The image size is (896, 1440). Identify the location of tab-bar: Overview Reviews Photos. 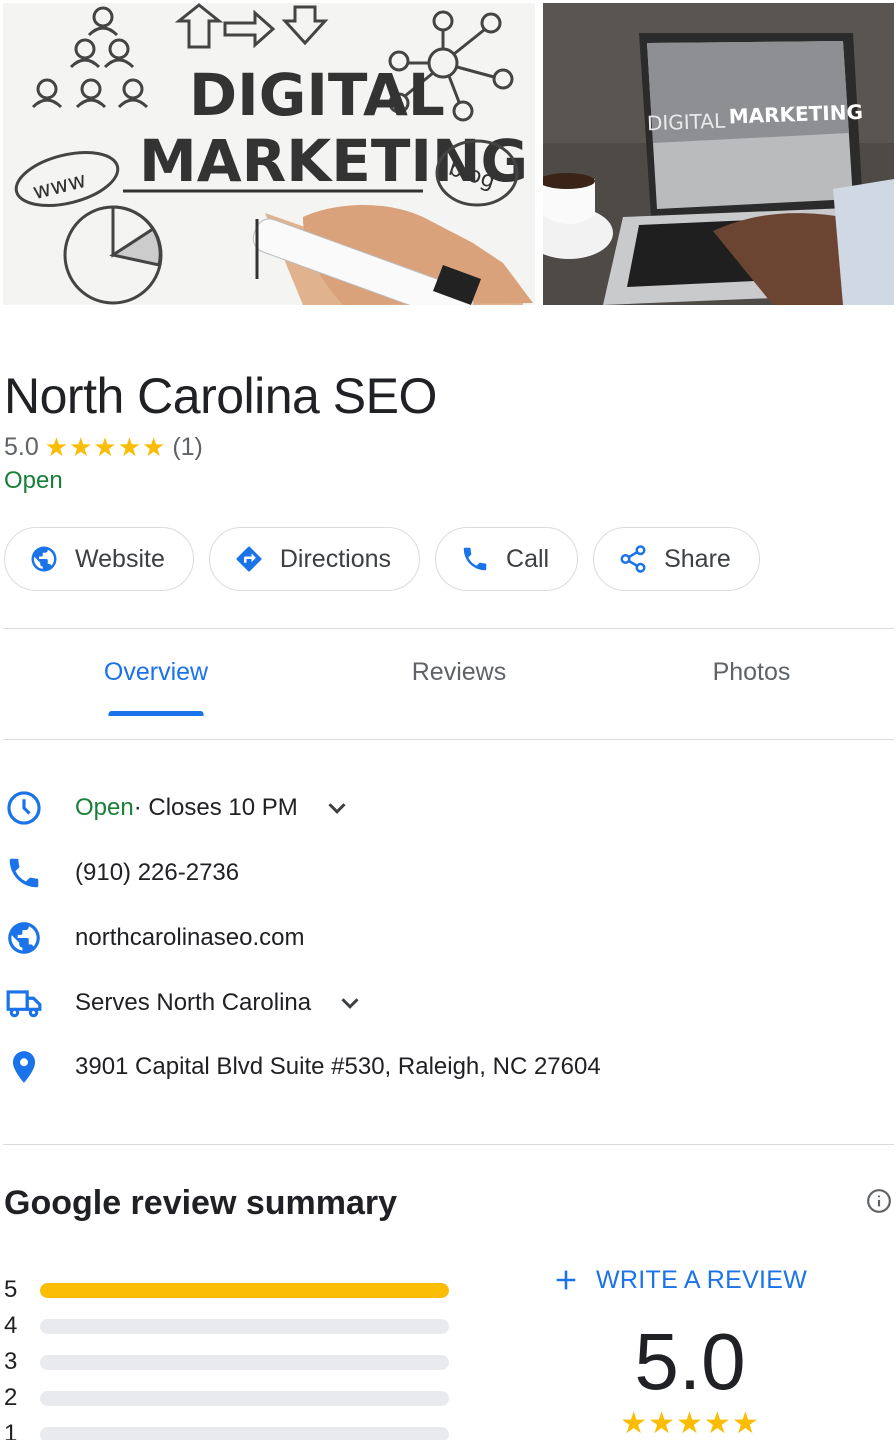
(448, 685).